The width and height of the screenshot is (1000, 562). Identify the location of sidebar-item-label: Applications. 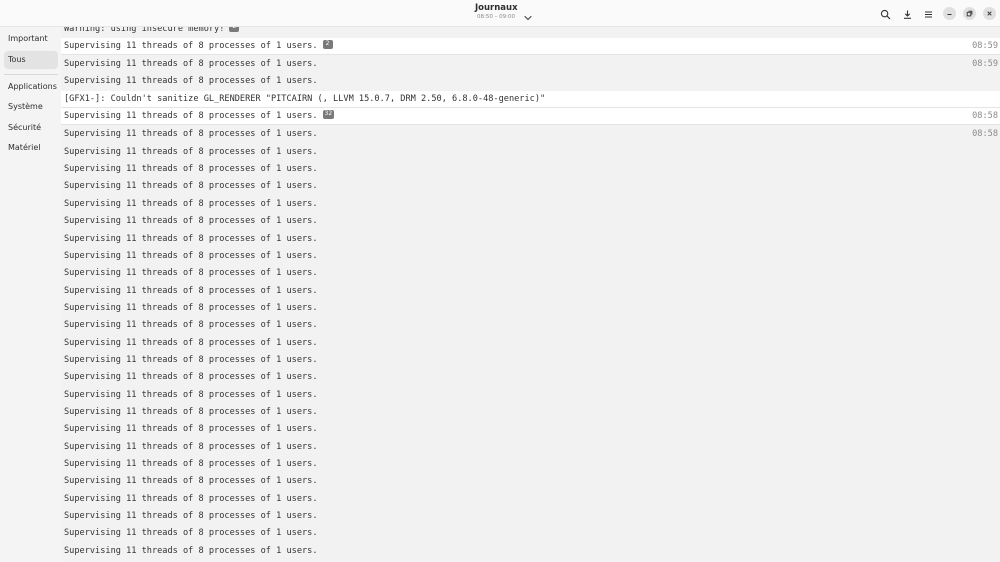
(32, 86).